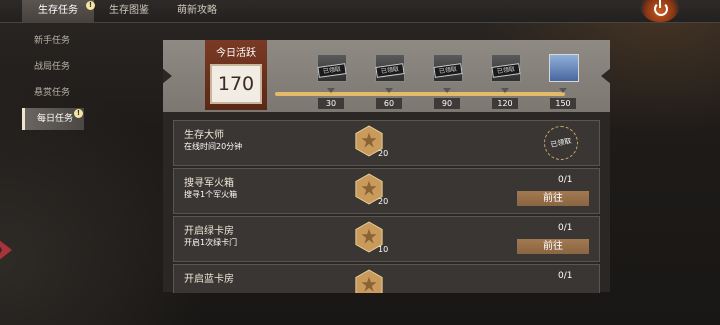 This screenshot has width=720, height=325. What do you see at coordinates (209, 231) in the screenshot?
I see `task-title: 开启绿卡房` at bounding box center [209, 231].